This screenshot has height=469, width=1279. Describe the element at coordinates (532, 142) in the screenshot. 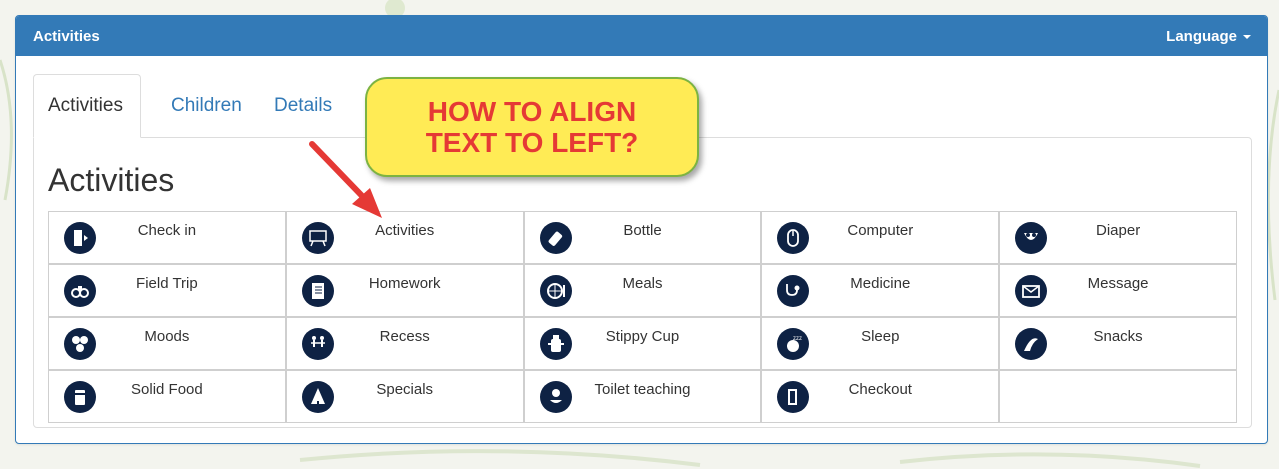

I see `callout-line-2: TEXT TO LEFT?` at that location.